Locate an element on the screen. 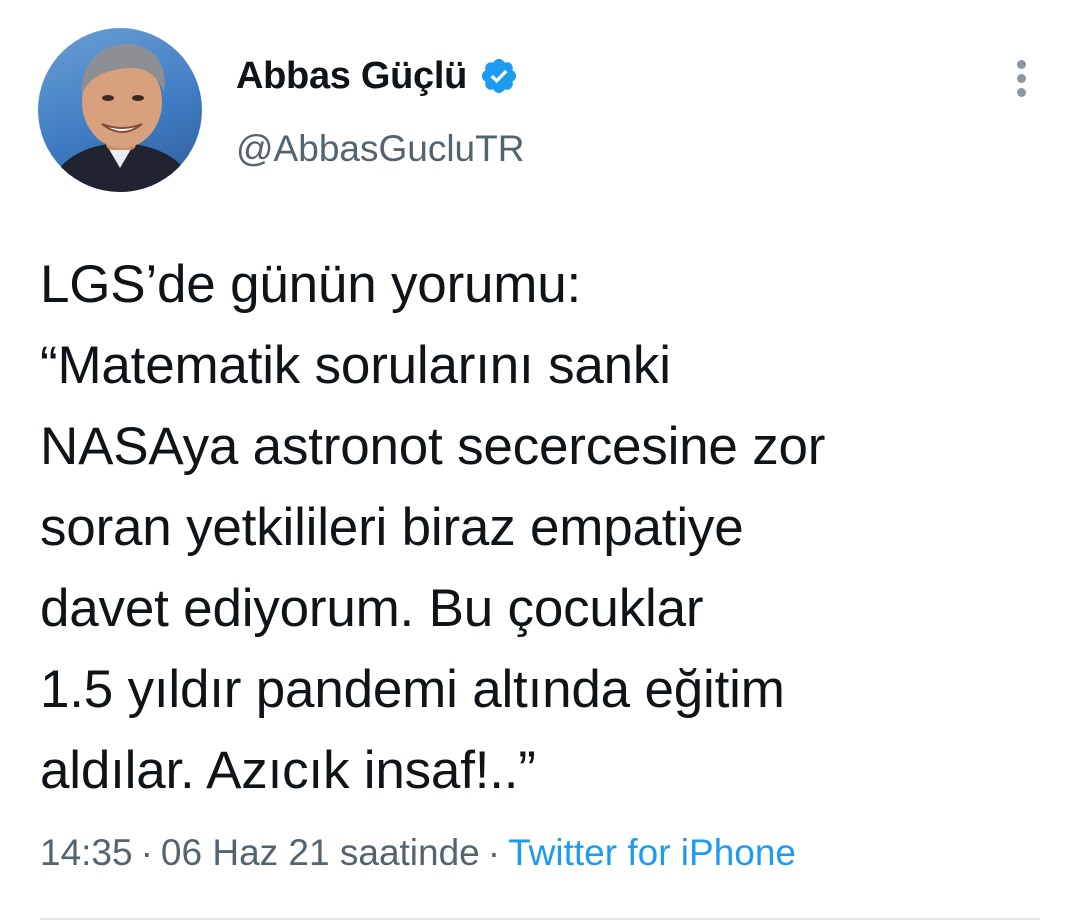 This screenshot has height=924, width=1080. avatar is located at coordinates (120, 110).